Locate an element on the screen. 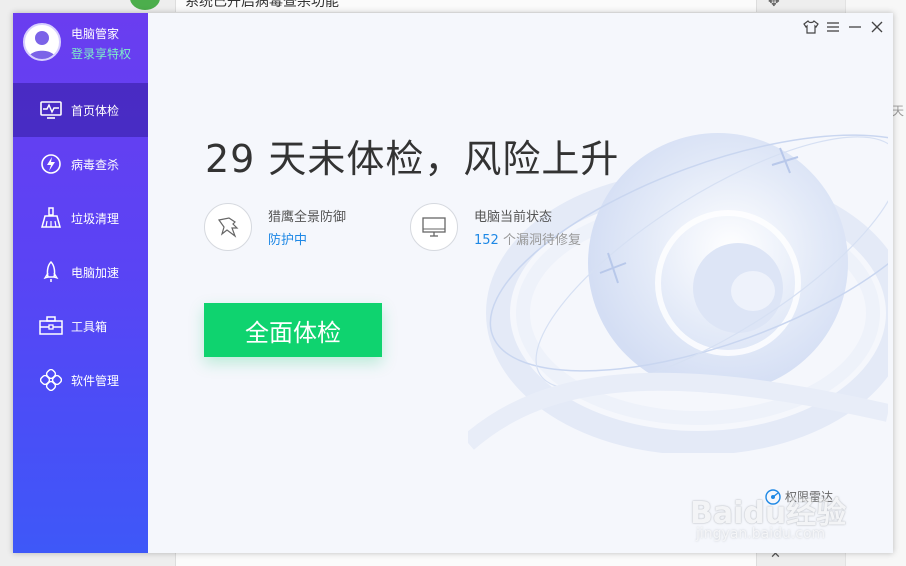 The width and height of the screenshot is (906, 566). sidebar-item-toolbox: 工具箱 is located at coordinates (80, 326).